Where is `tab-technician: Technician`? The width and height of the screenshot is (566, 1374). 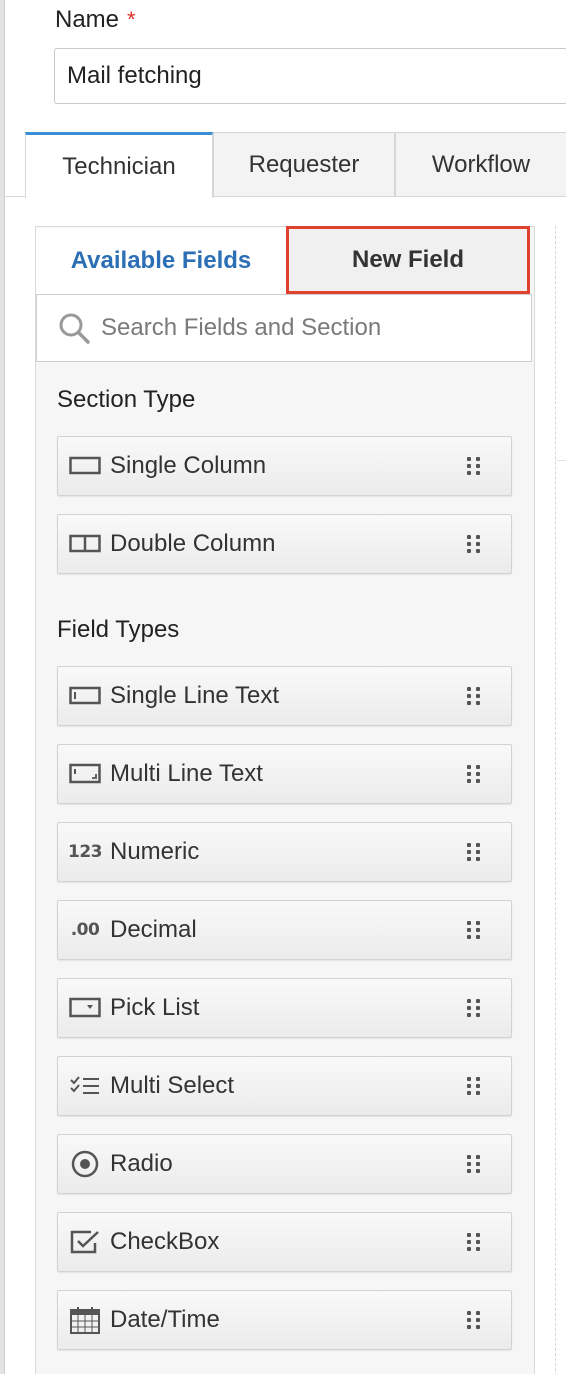 tab-technician: Technician is located at coordinates (119, 165).